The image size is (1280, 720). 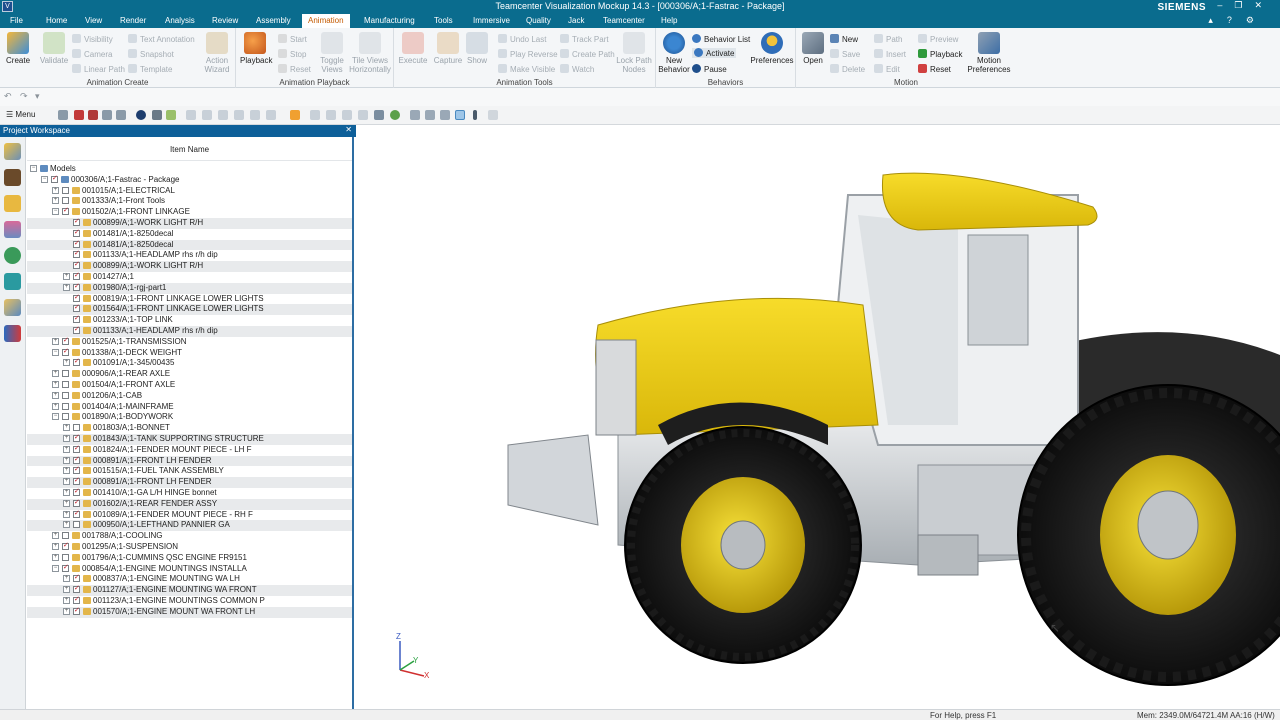 I want to click on delete-button: Delete, so click(x=847, y=69).